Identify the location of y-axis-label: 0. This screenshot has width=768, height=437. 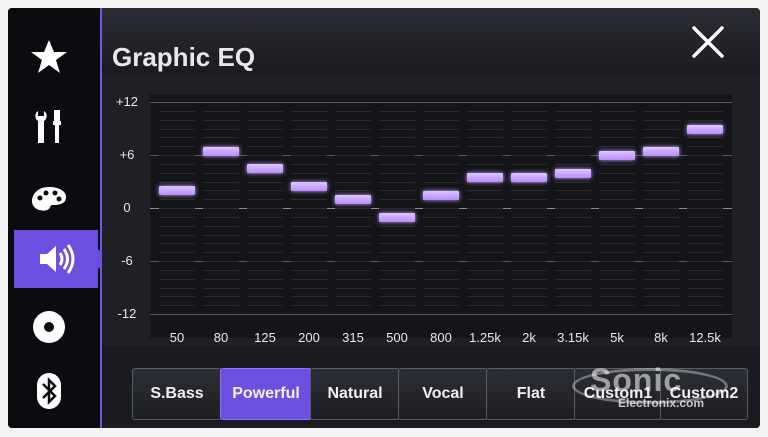
(127, 207).